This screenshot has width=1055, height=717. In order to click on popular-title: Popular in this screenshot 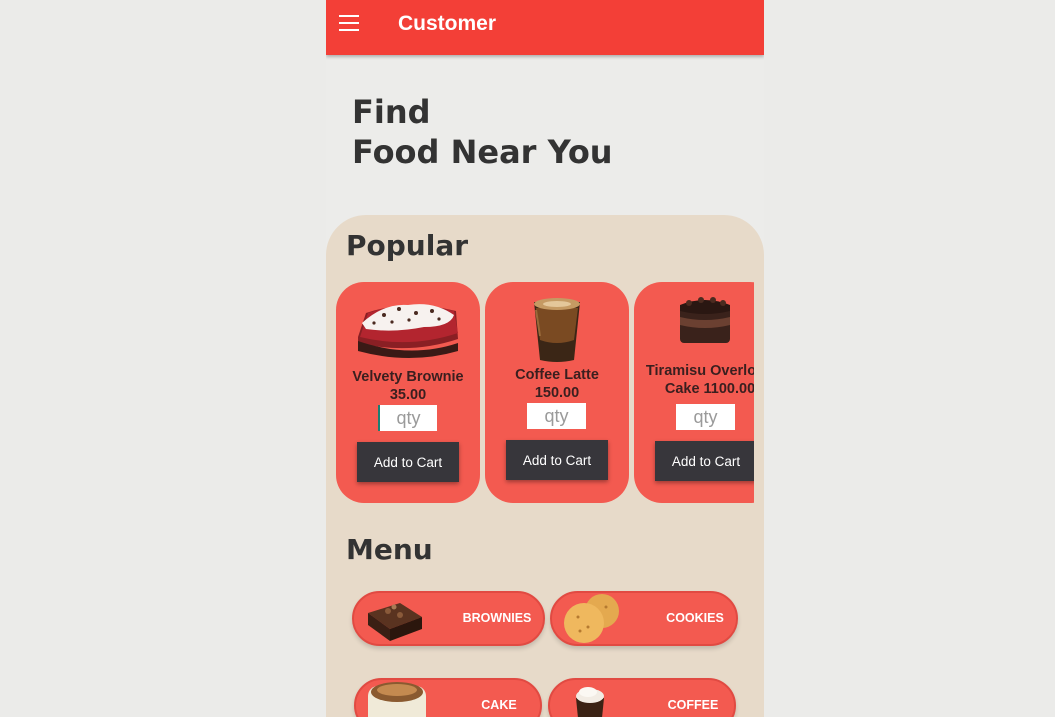, I will do `click(407, 245)`.